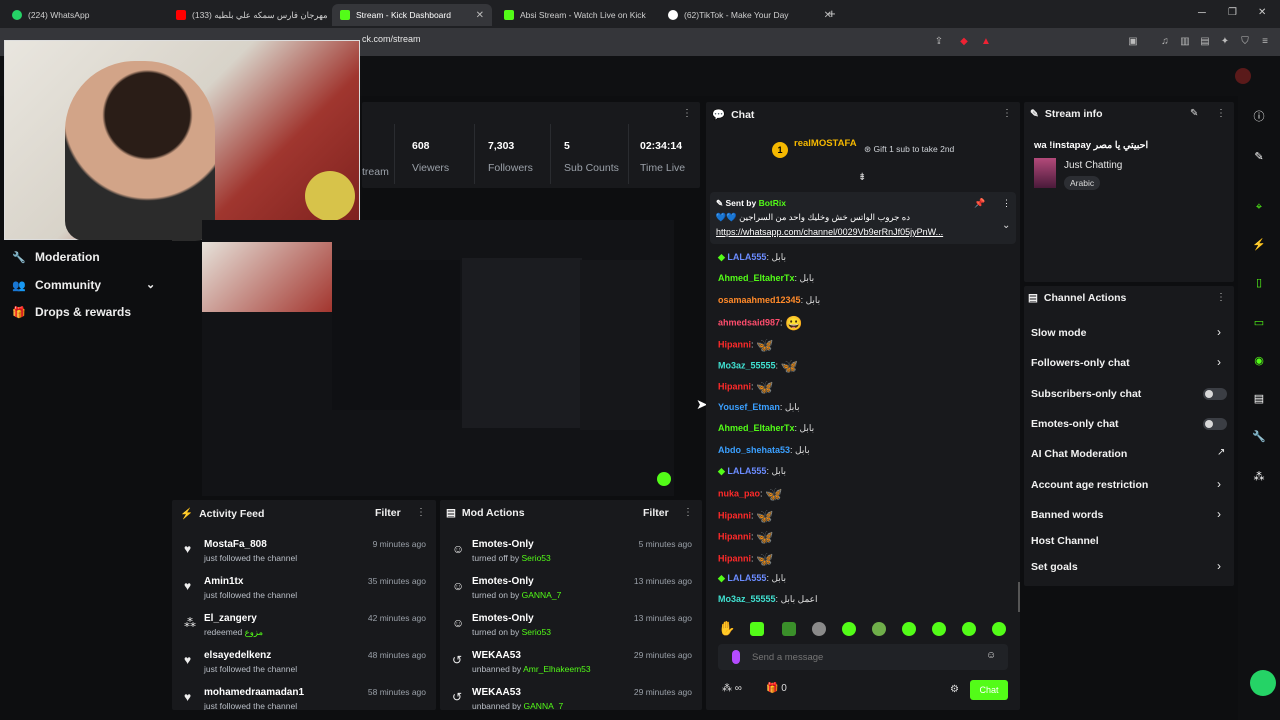 This screenshot has width=1280, height=720. I want to click on mic-icon, so click(736, 657).